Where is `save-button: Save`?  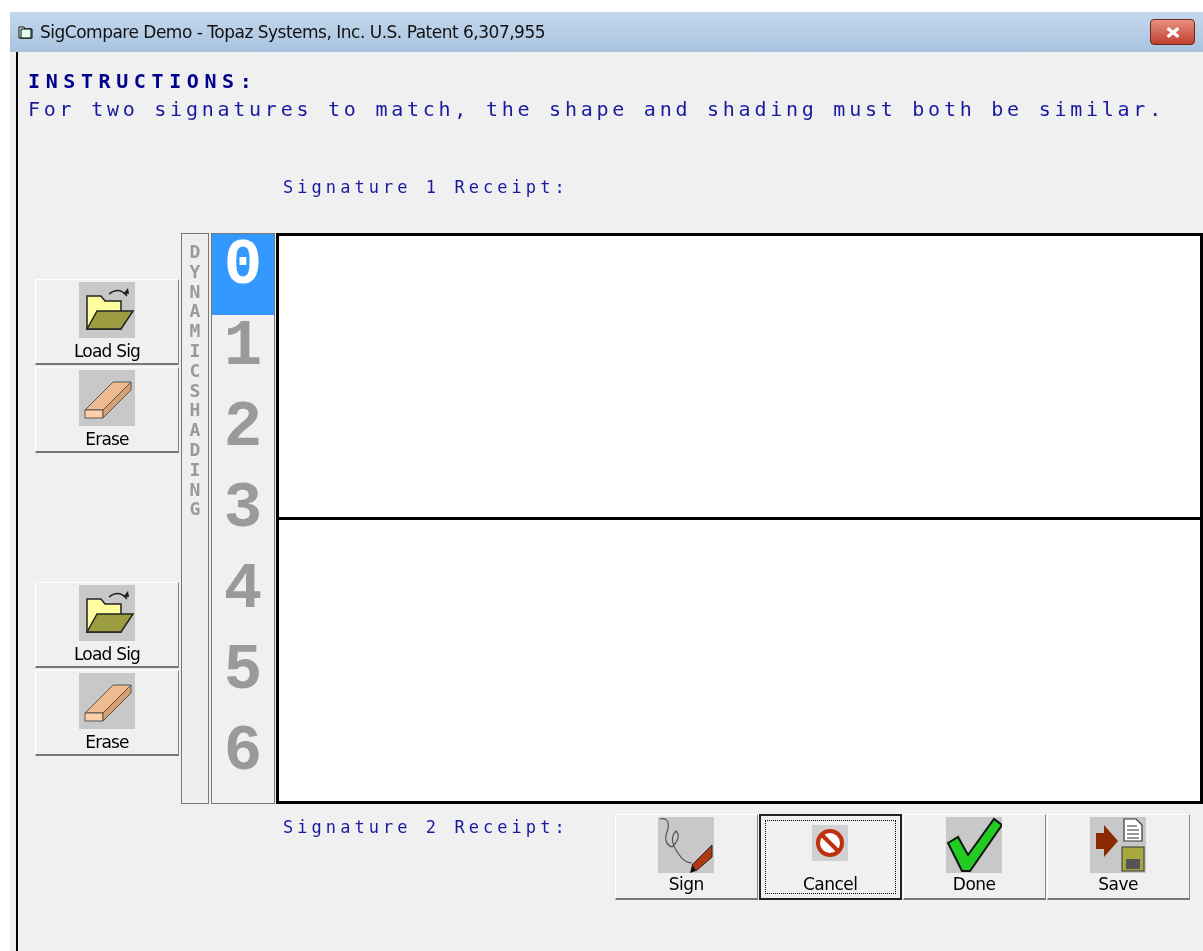
save-button: Save is located at coordinates (1118, 857).